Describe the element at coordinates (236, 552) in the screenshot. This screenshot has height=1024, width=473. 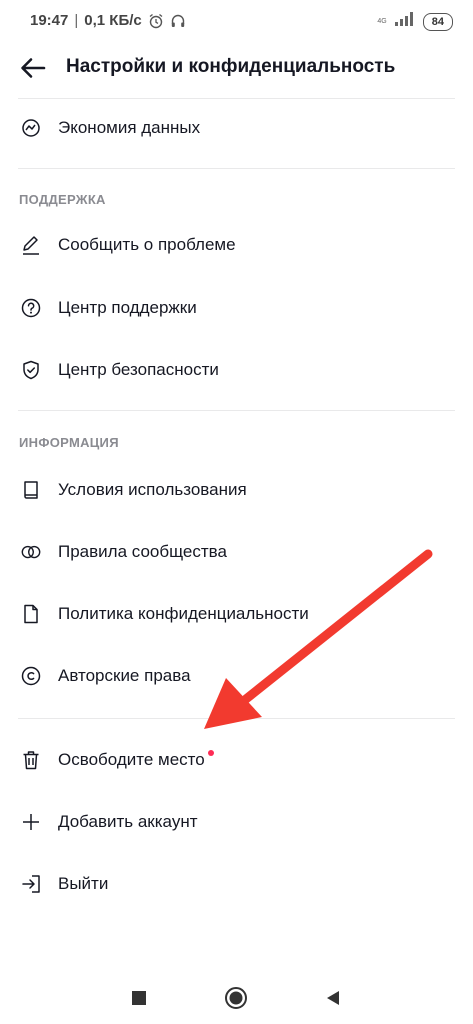
I see `menu-item-guidelines: Правила сообщества` at that location.